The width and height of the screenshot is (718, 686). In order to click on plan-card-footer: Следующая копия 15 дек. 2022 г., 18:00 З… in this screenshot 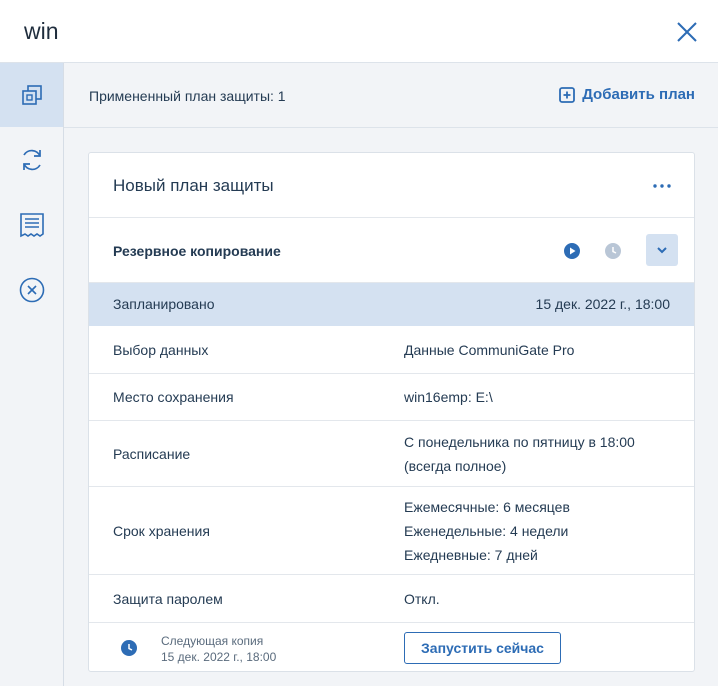, I will do `click(391, 647)`.